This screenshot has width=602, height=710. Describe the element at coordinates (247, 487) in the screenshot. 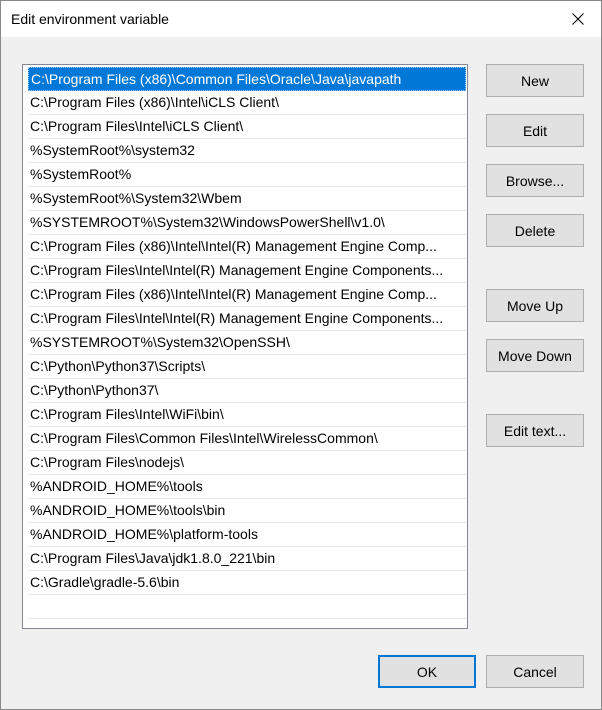

I see `list-item: %ANDROID_HOME%\tools` at that location.